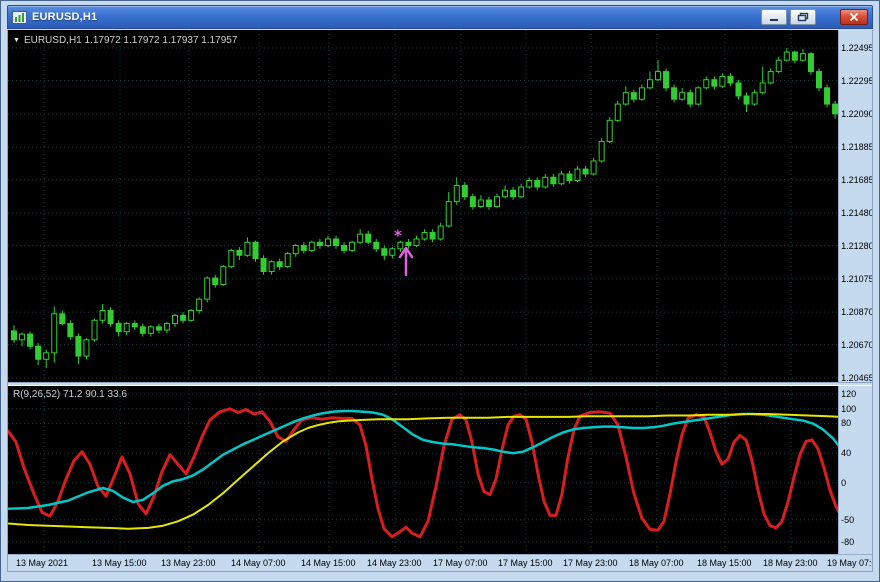 The image size is (880, 582). I want to click on minimize-button, so click(774, 17).